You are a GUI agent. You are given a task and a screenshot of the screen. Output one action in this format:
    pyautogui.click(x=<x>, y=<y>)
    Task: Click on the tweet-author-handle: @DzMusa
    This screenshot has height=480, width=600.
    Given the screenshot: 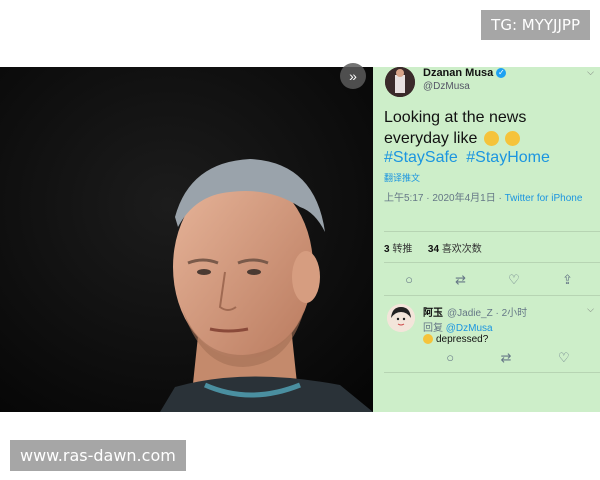 What is the action you would take?
    pyautogui.click(x=446, y=86)
    